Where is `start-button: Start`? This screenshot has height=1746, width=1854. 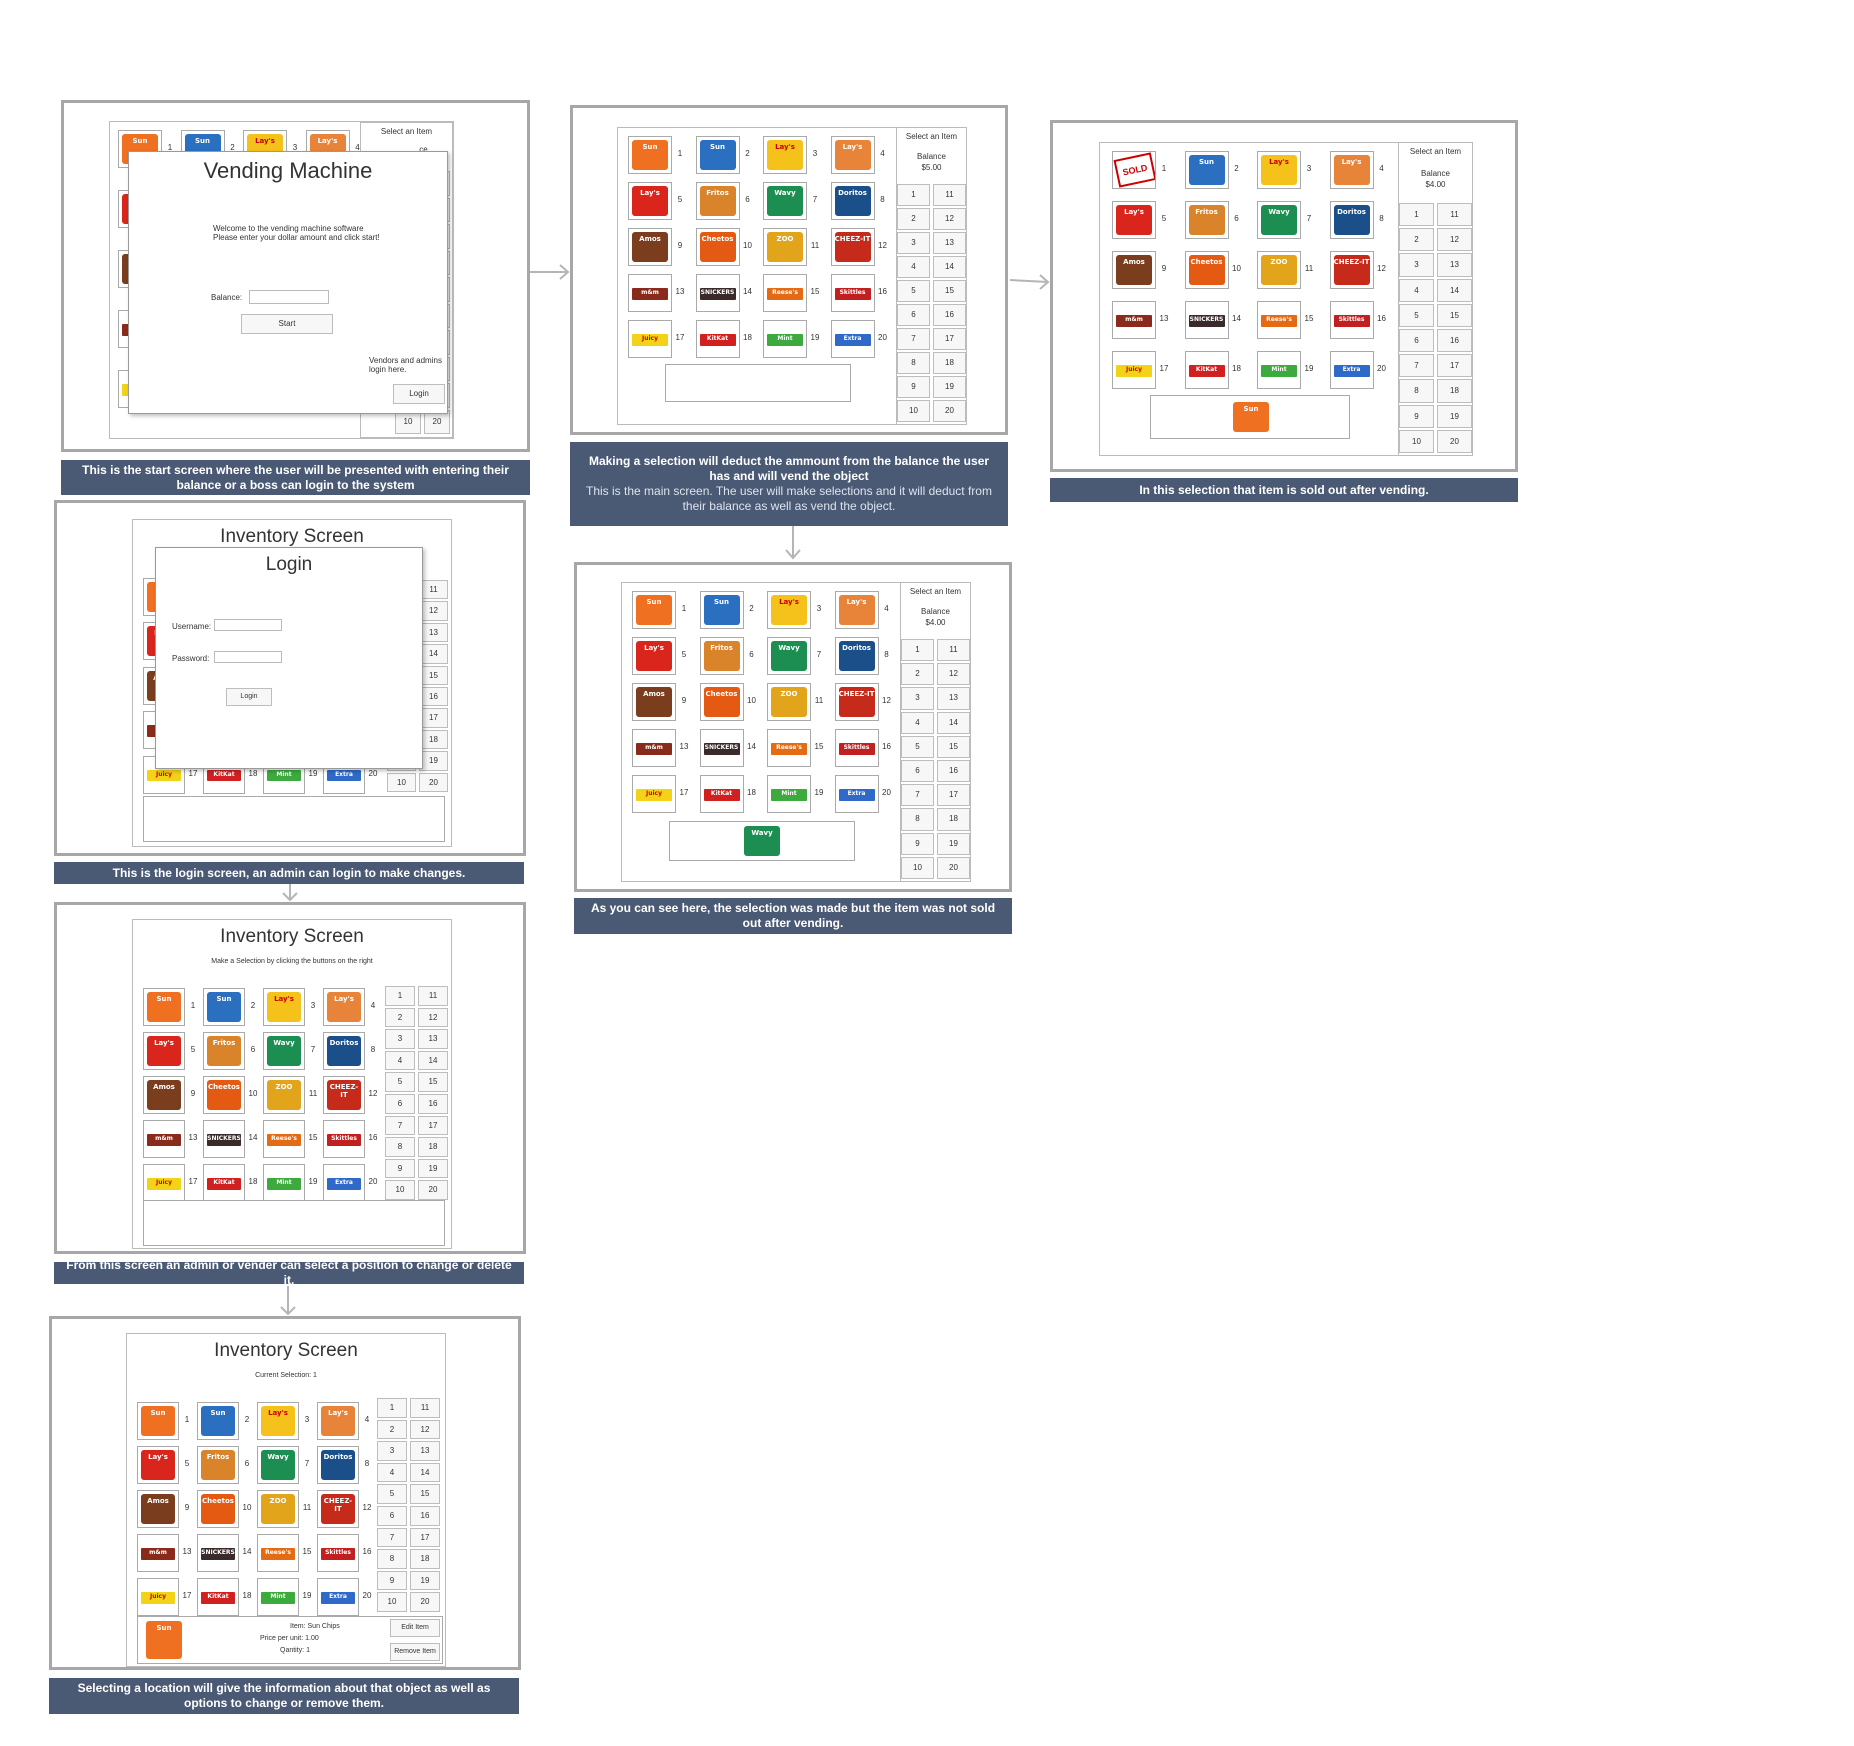
start-button: Start is located at coordinates (287, 324).